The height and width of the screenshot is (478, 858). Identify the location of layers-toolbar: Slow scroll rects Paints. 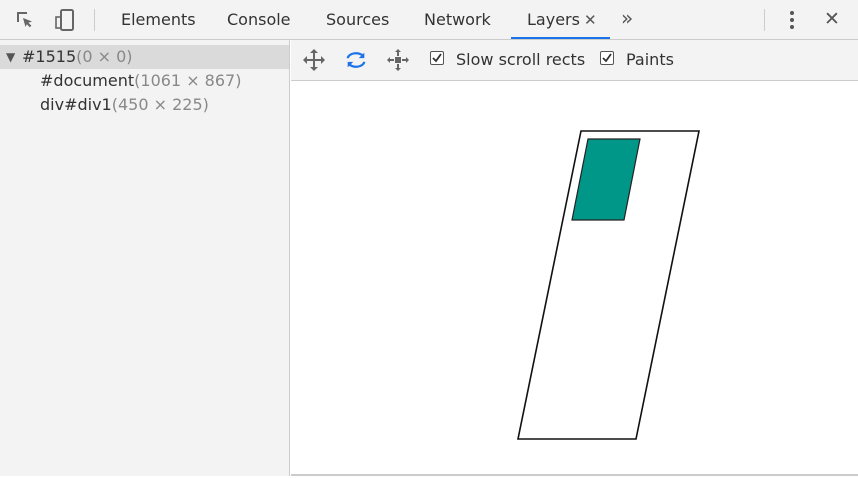
(574, 60).